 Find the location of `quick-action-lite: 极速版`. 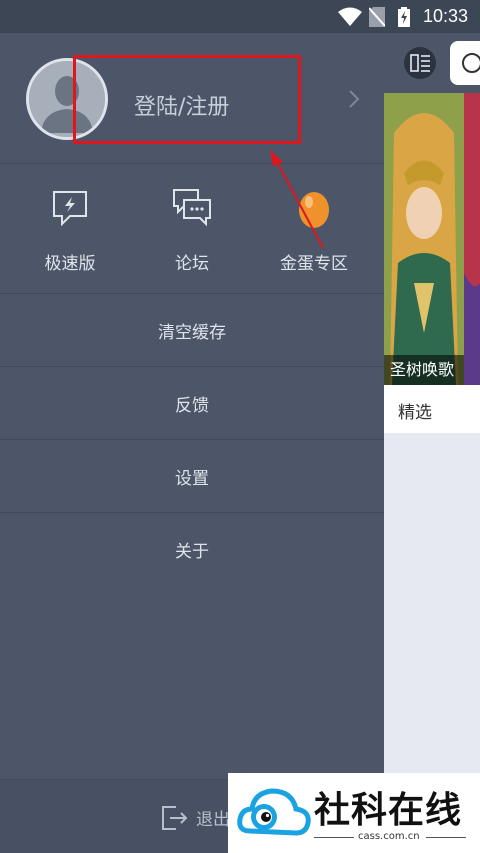

quick-action-lite: 极速版 is located at coordinates (70, 229).